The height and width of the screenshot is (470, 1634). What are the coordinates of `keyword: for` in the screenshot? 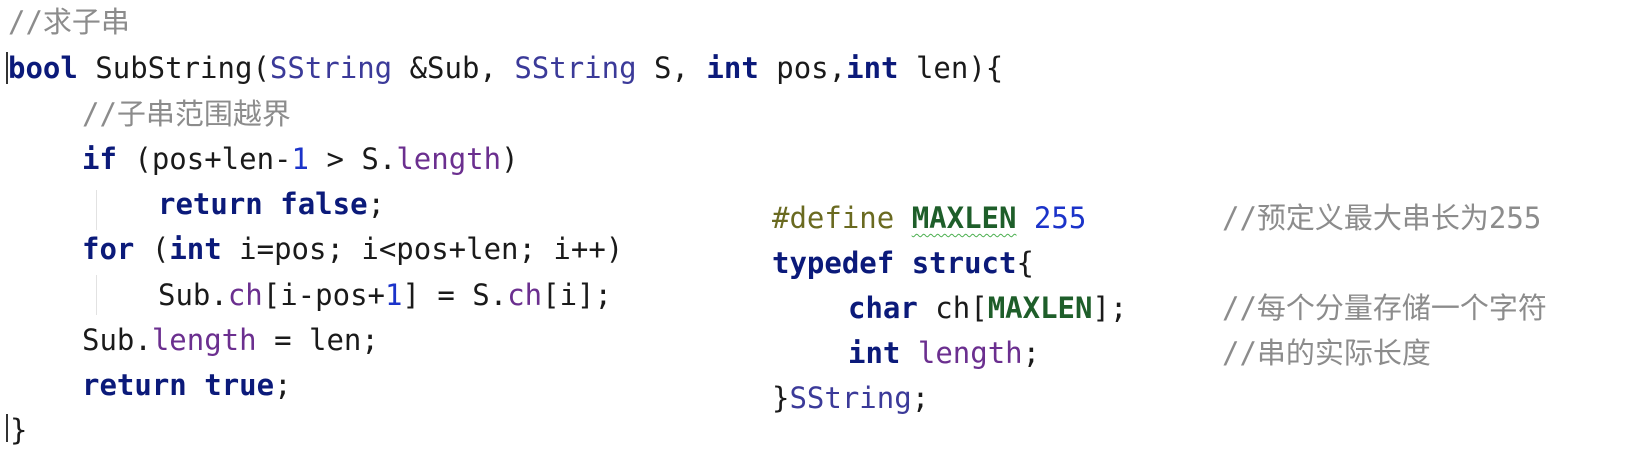 It's located at (108, 249).